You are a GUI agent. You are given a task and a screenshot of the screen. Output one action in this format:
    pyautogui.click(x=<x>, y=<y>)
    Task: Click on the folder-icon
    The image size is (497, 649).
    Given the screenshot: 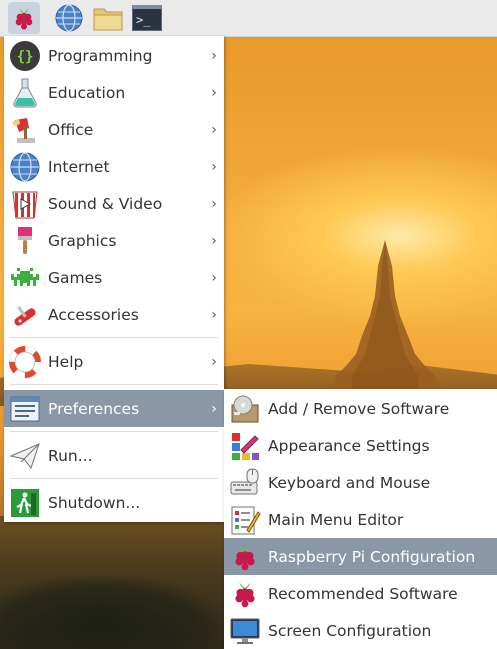 What is the action you would take?
    pyautogui.click(x=108, y=19)
    